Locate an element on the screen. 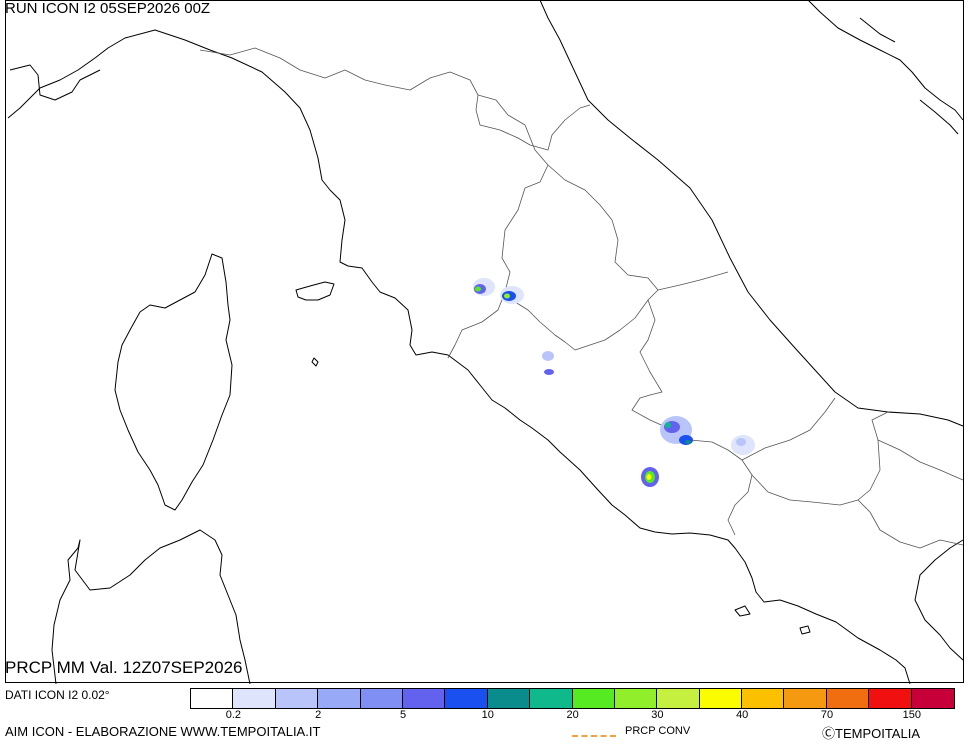  legend-tick-label: 20 is located at coordinates (572, 715).